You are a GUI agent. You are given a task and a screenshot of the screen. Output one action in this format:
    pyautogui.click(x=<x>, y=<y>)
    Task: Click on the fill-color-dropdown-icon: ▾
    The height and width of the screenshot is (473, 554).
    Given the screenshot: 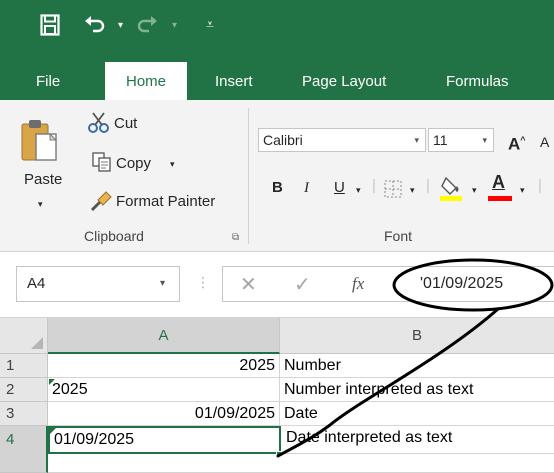 What is the action you would take?
    pyautogui.click(x=474, y=190)
    